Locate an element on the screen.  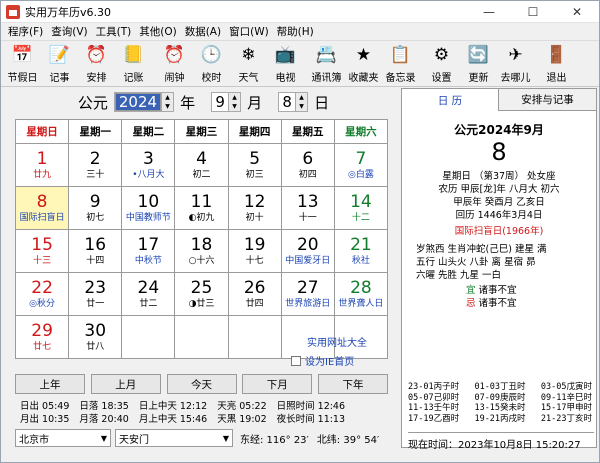
toolbar-button-favorites: ★ 收藏夹 is located at coordinates (363, 63).